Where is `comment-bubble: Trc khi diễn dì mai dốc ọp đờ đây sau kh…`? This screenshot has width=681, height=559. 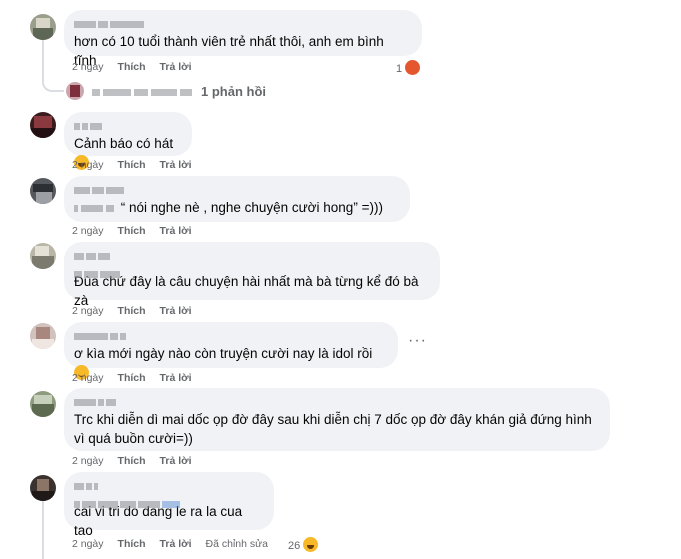 comment-bubble: Trc khi diễn dì mai dốc ọp đờ đây sau kh… is located at coordinates (337, 419).